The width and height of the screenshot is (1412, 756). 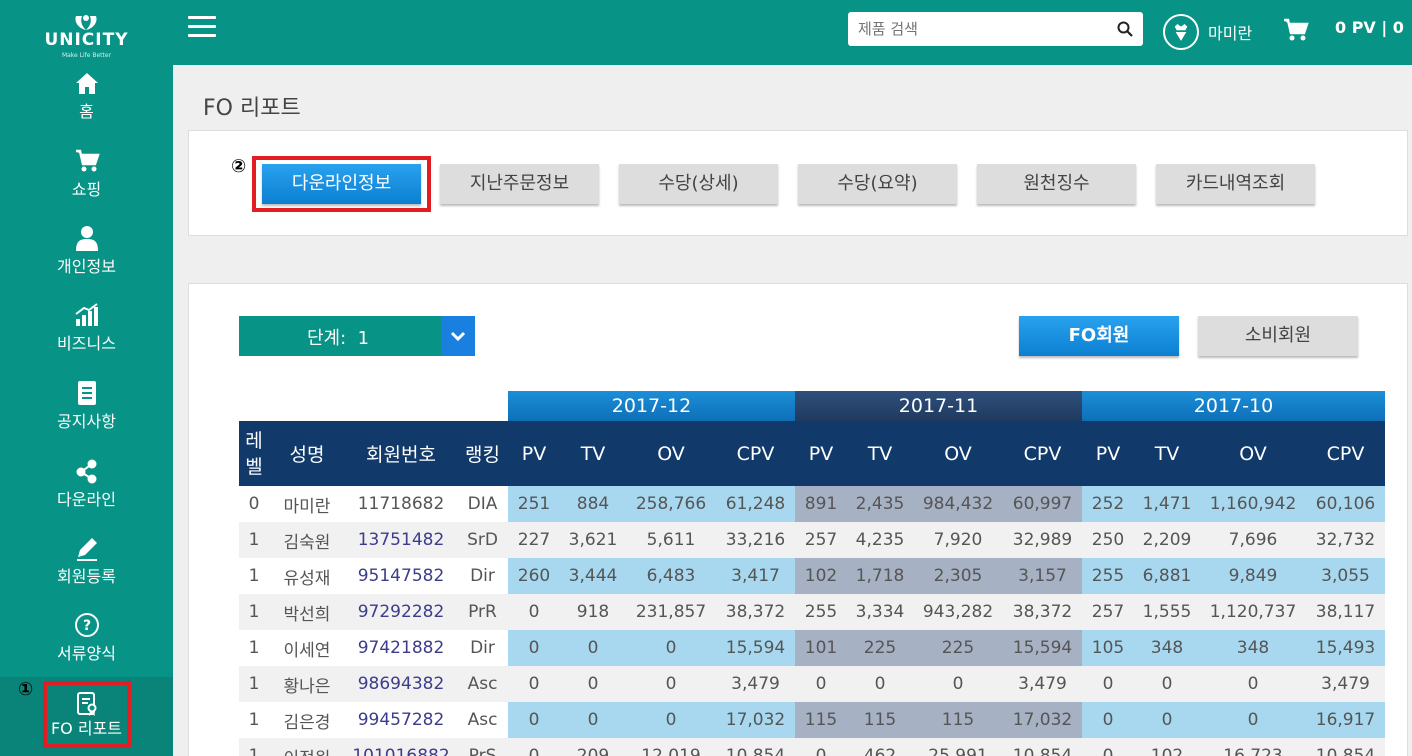 I want to click on consumer-member-button: 소비회원, so click(x=1278, y=336).